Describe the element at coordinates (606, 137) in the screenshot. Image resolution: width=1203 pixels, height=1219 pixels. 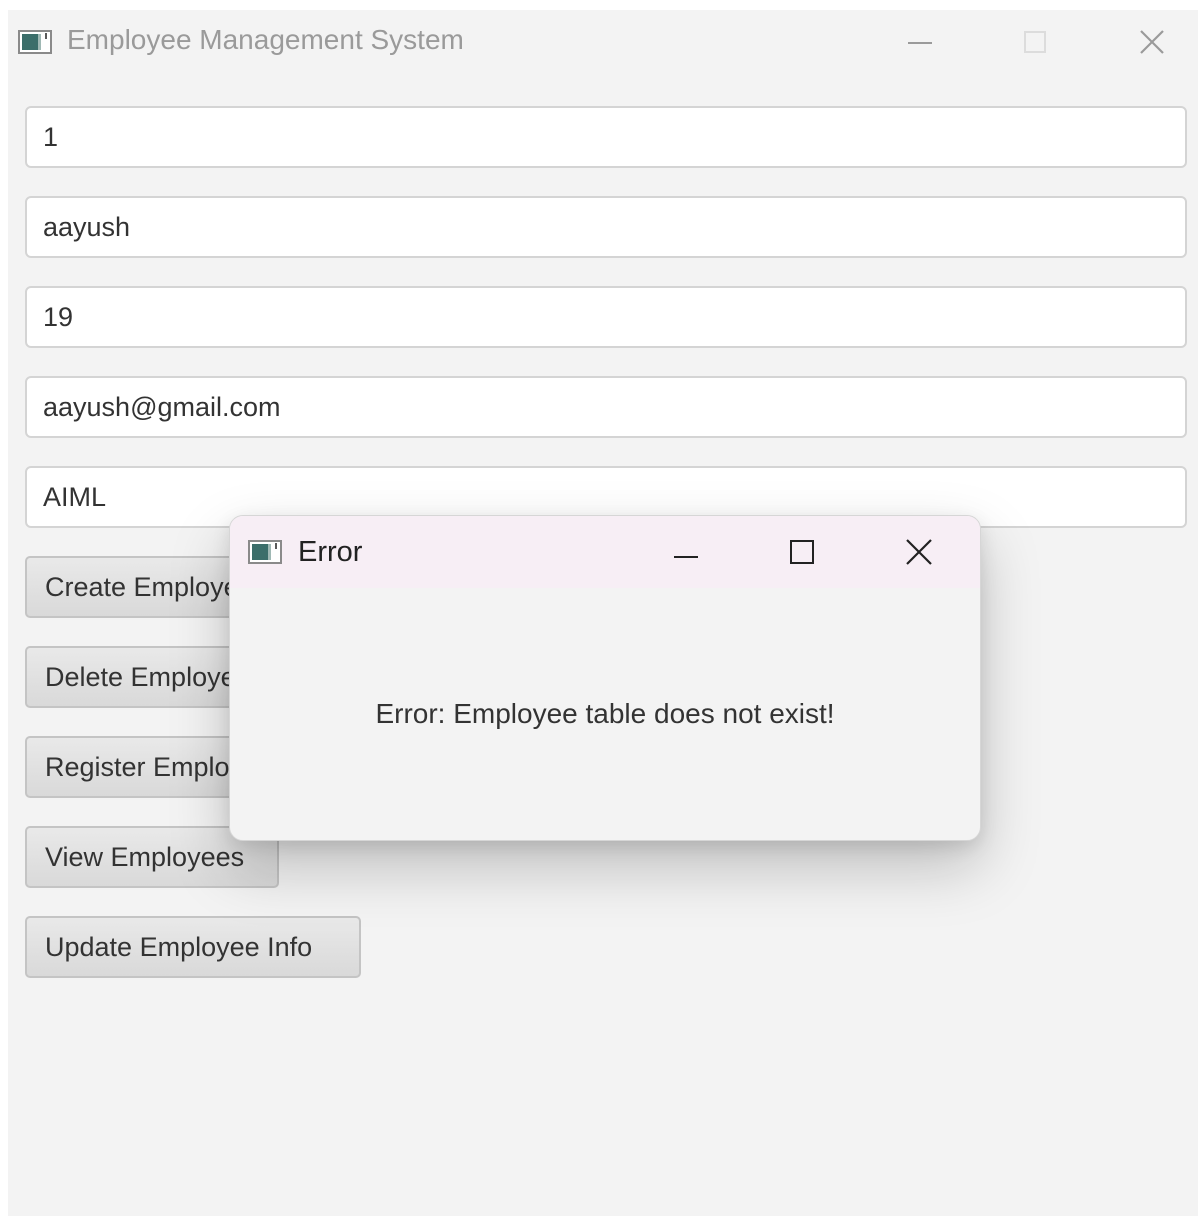
I see `employee-id-field` at that location.